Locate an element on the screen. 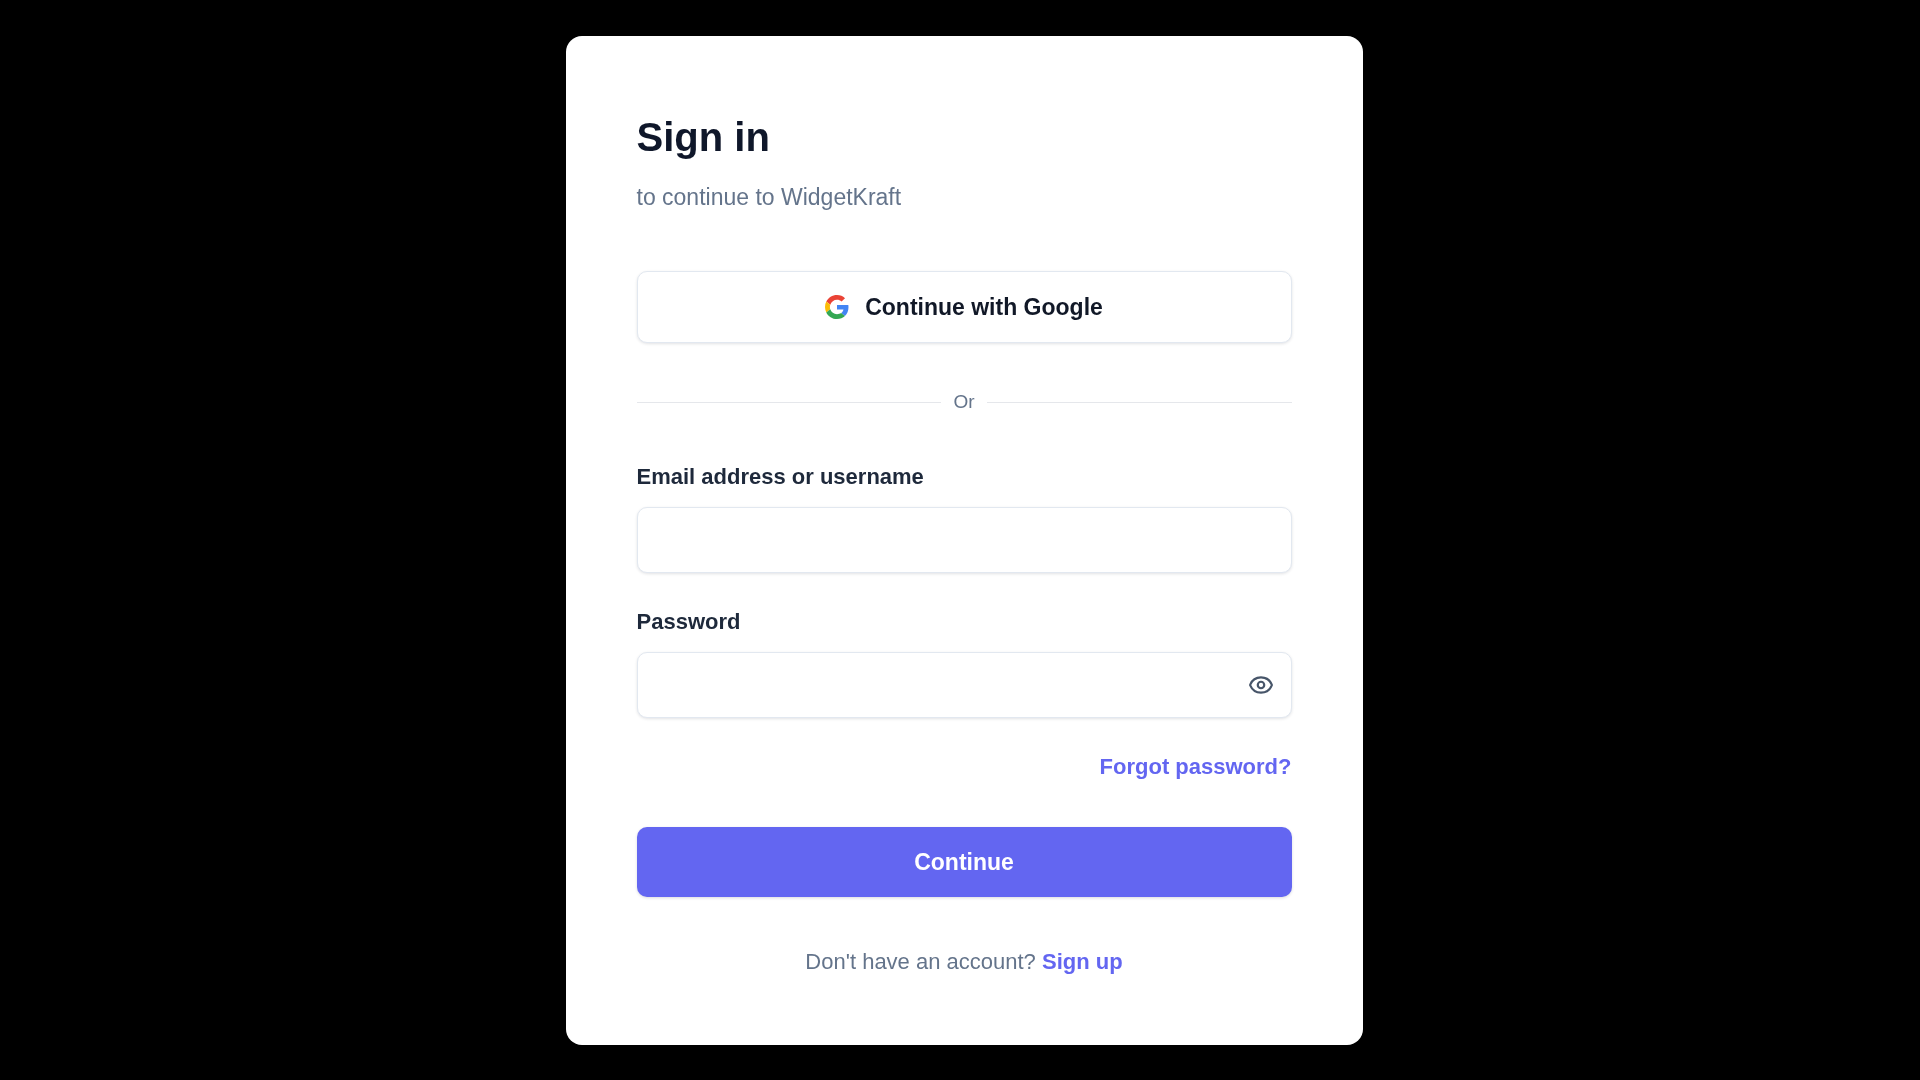  email-field is located at coordinates (964, 540).